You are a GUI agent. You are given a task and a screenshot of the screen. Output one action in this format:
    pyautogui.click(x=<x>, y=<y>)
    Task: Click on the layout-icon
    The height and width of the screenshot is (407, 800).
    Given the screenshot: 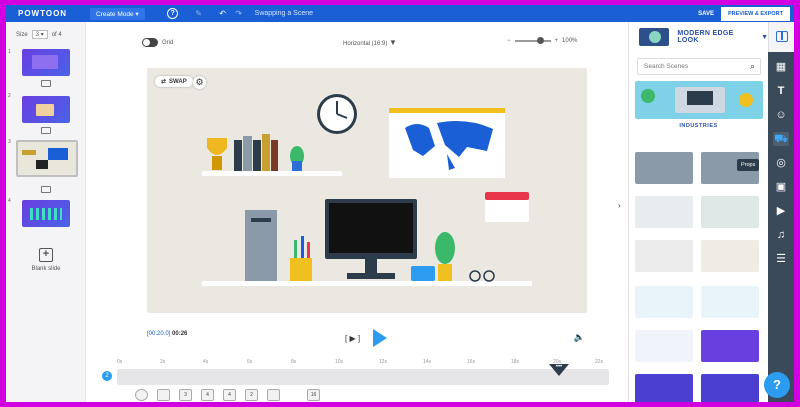 What is the action you would take?
    pyautogui.click(x=782, y=36)
    